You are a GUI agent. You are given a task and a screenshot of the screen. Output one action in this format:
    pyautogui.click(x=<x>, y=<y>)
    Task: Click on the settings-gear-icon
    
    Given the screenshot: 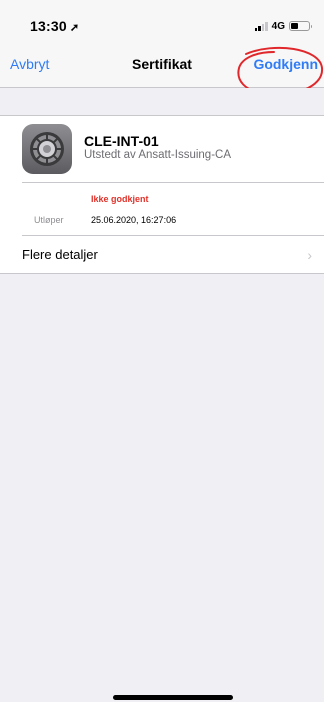 What is the action you would take?
    pyautogui.click(x=47, y=149)
    